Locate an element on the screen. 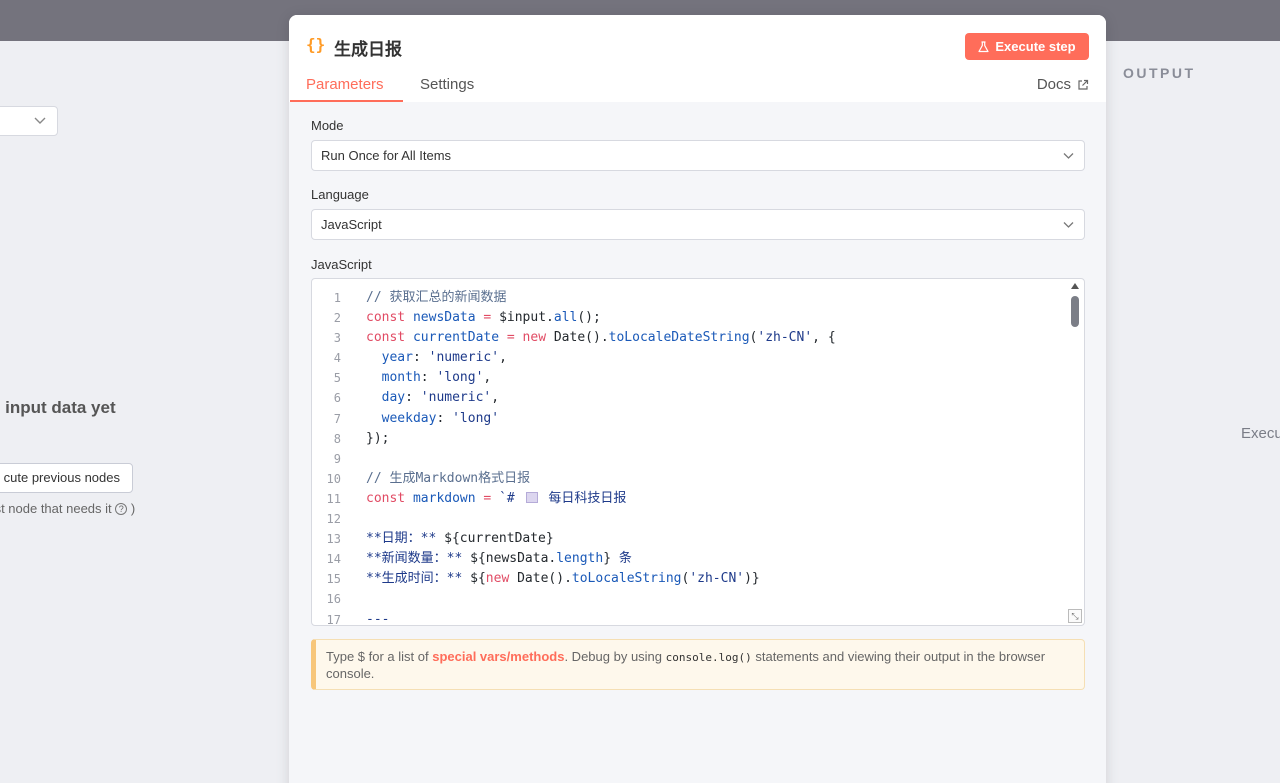  code-token: 'numeric' is located at coordinates (464, 358).